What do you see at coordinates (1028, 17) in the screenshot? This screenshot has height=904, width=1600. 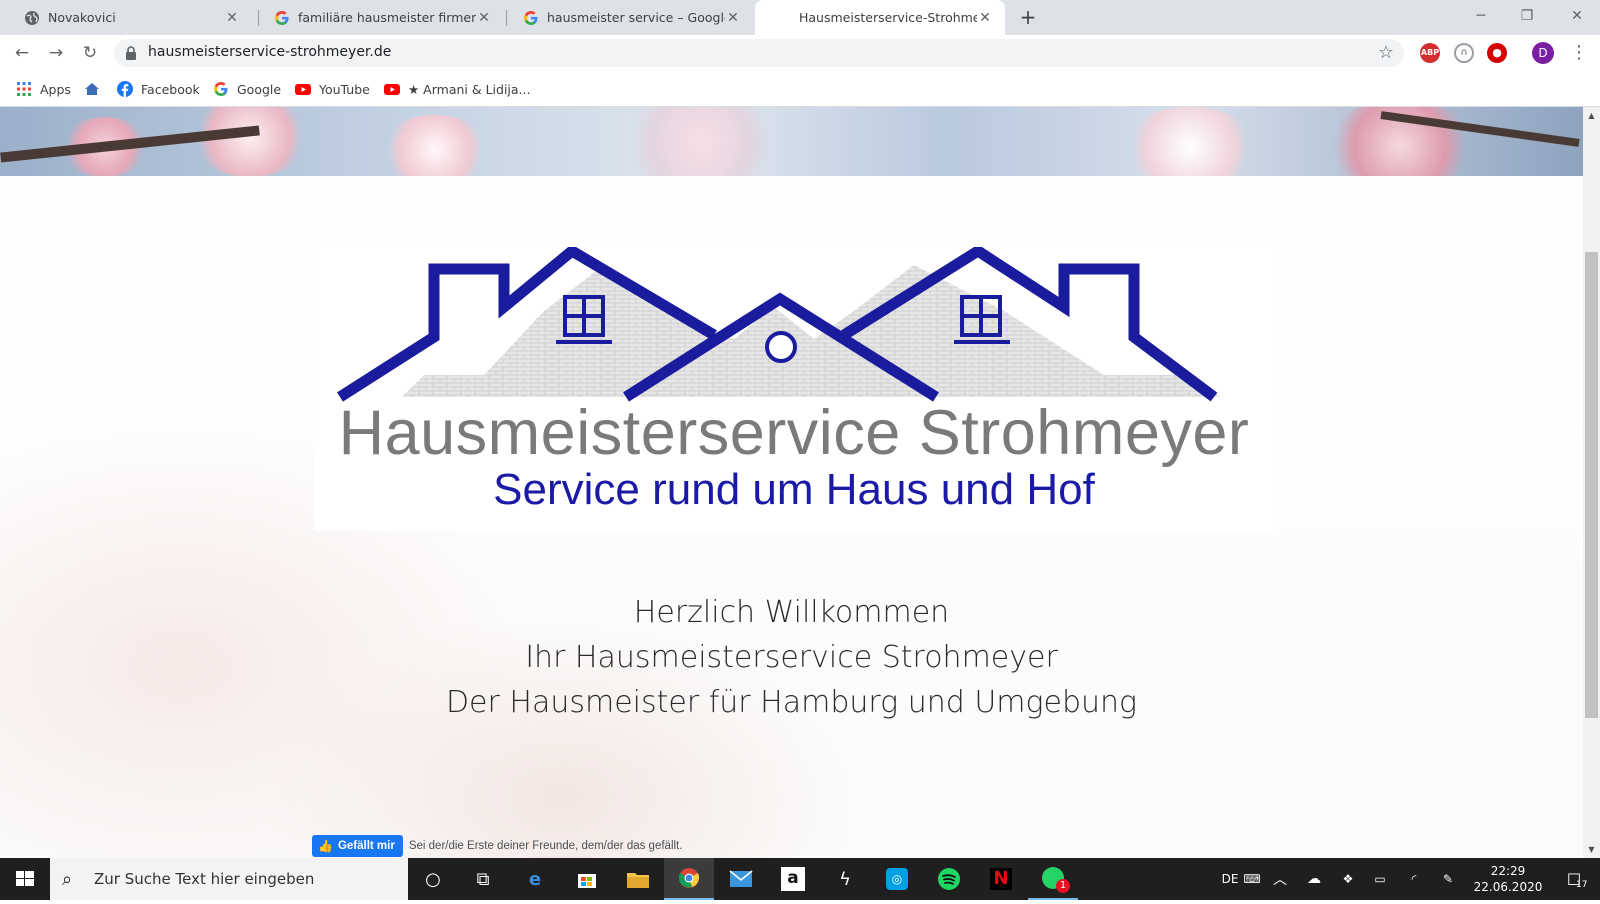 I see `new-tab-button: +` at bounding box center [1028, 17].